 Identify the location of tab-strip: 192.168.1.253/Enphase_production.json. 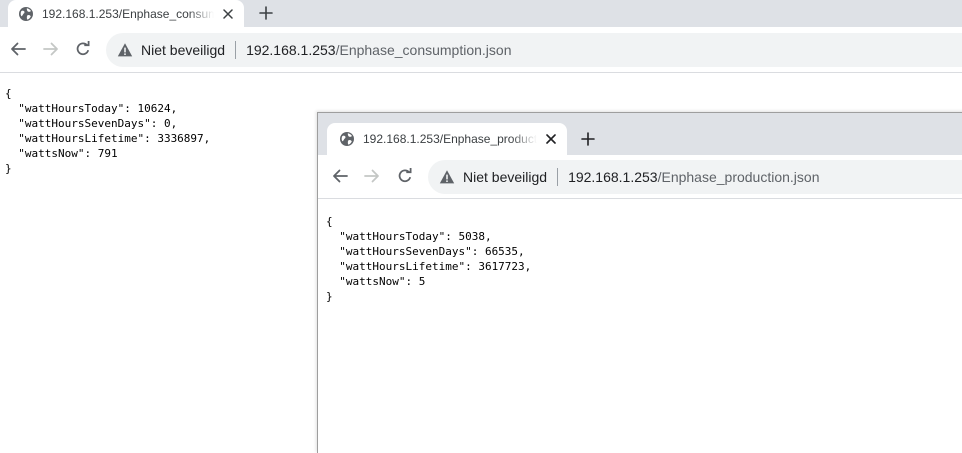
(640, 134).